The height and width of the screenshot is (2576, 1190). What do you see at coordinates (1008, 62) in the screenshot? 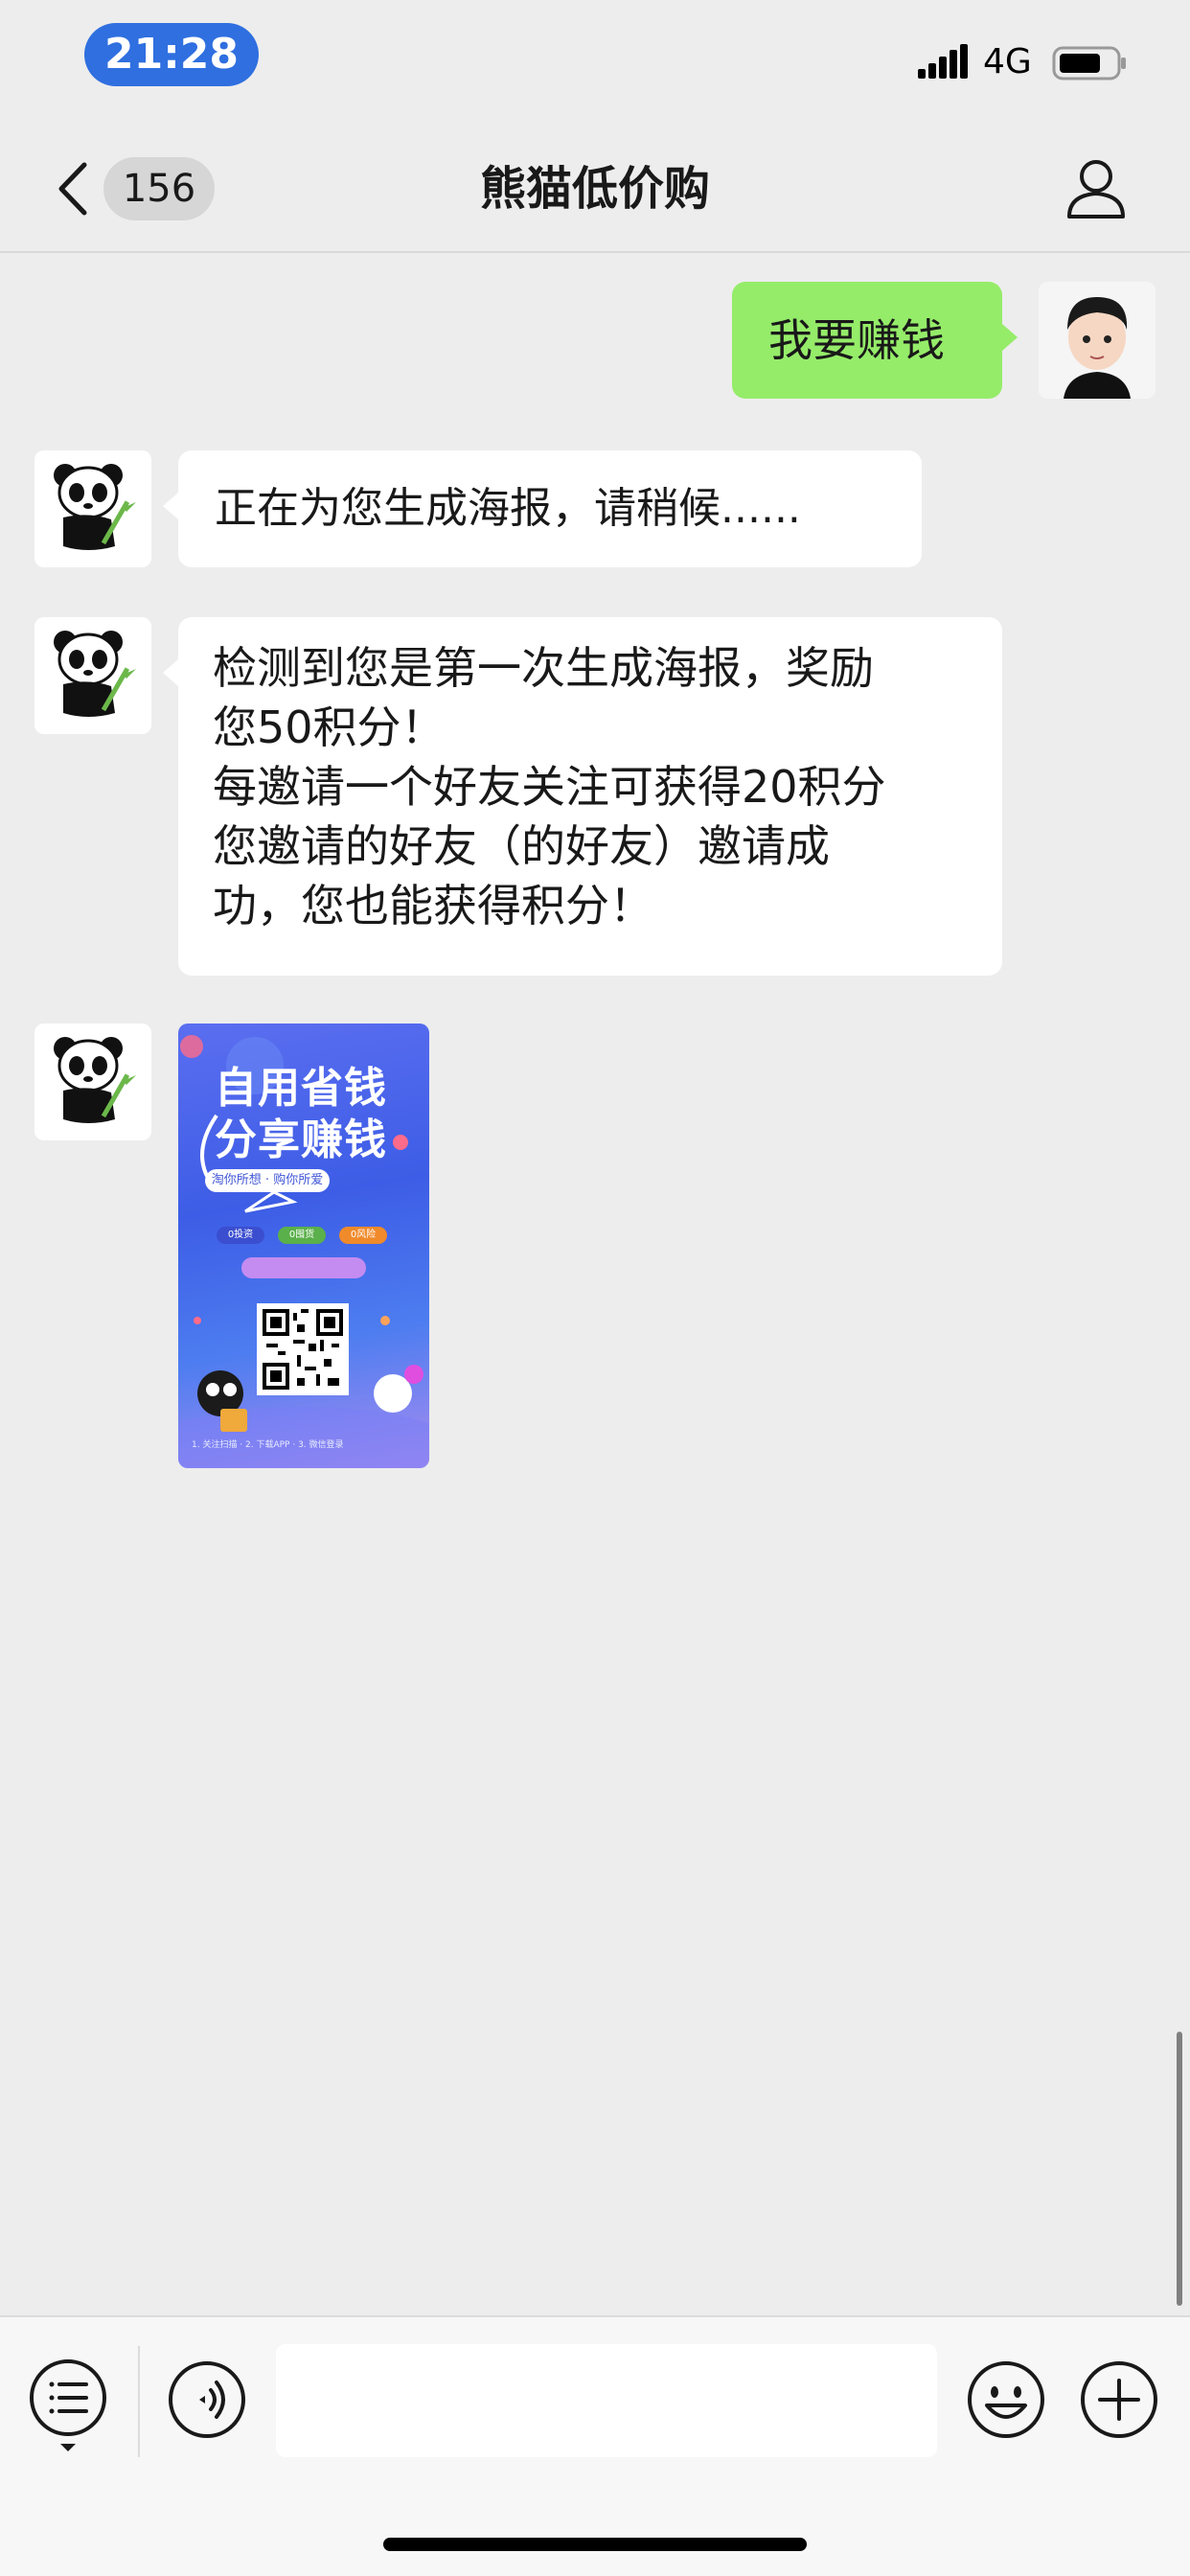
I see `network-type: 4G` at bounding box center [1008, 62].